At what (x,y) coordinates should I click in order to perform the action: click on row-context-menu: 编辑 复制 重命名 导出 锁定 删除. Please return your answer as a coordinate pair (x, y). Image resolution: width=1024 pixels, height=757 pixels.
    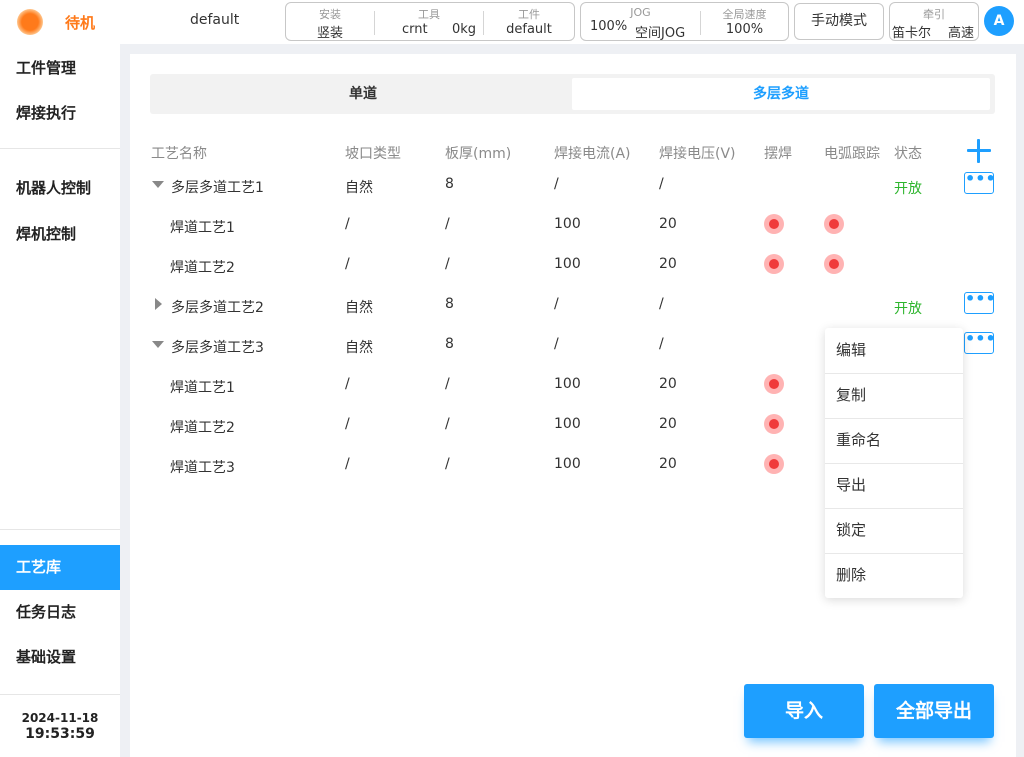
    Looking at the image, I should click on (894, 463).